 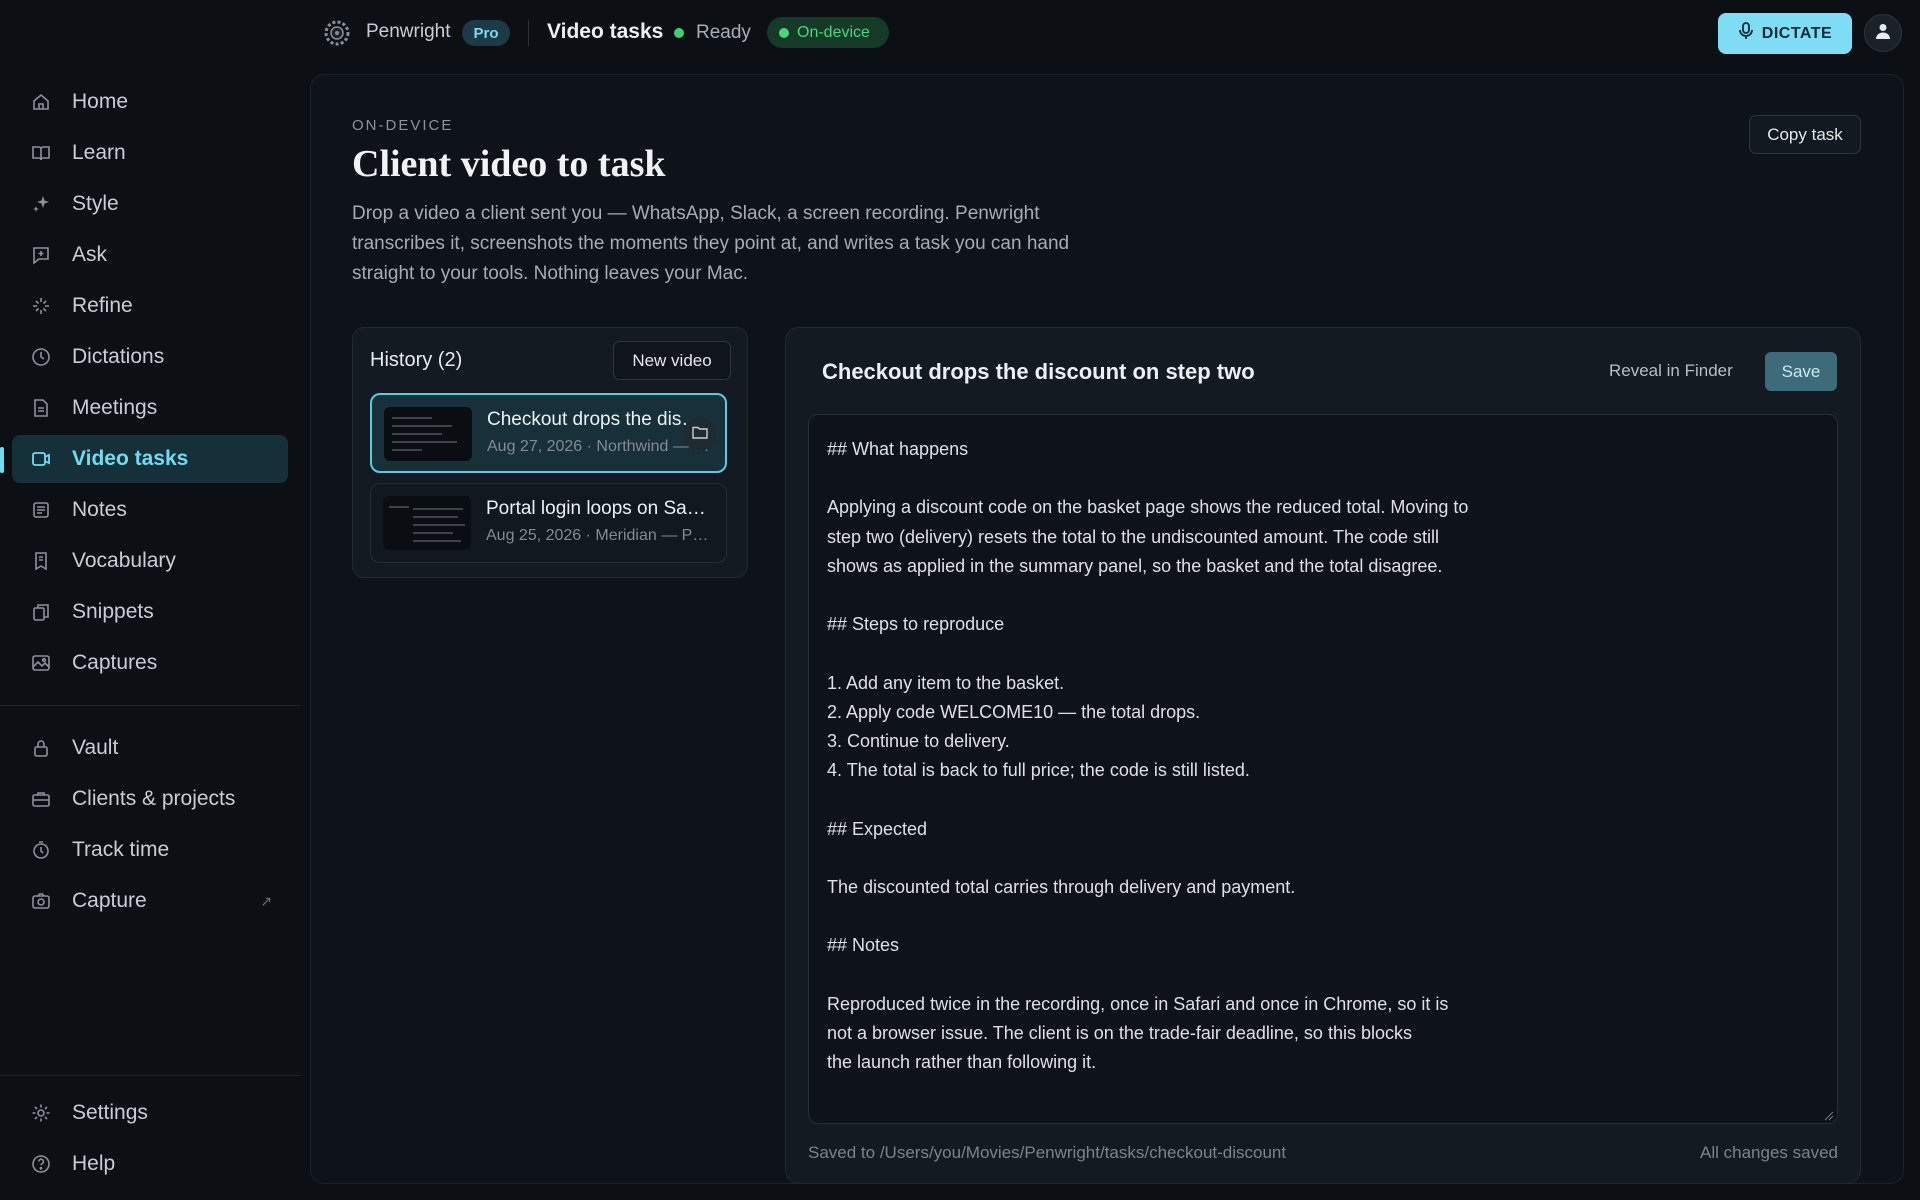 I want to click on sidebar-item-capture: Capture ↗, so click(x=150, y=901).